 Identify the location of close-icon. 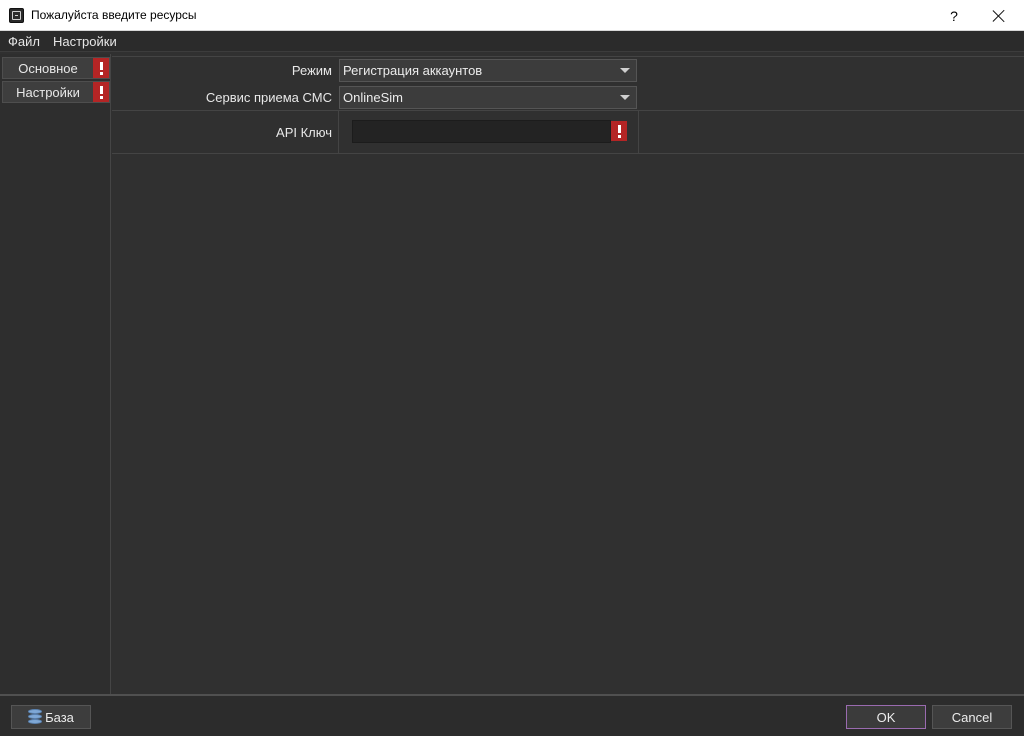
(999, 16).